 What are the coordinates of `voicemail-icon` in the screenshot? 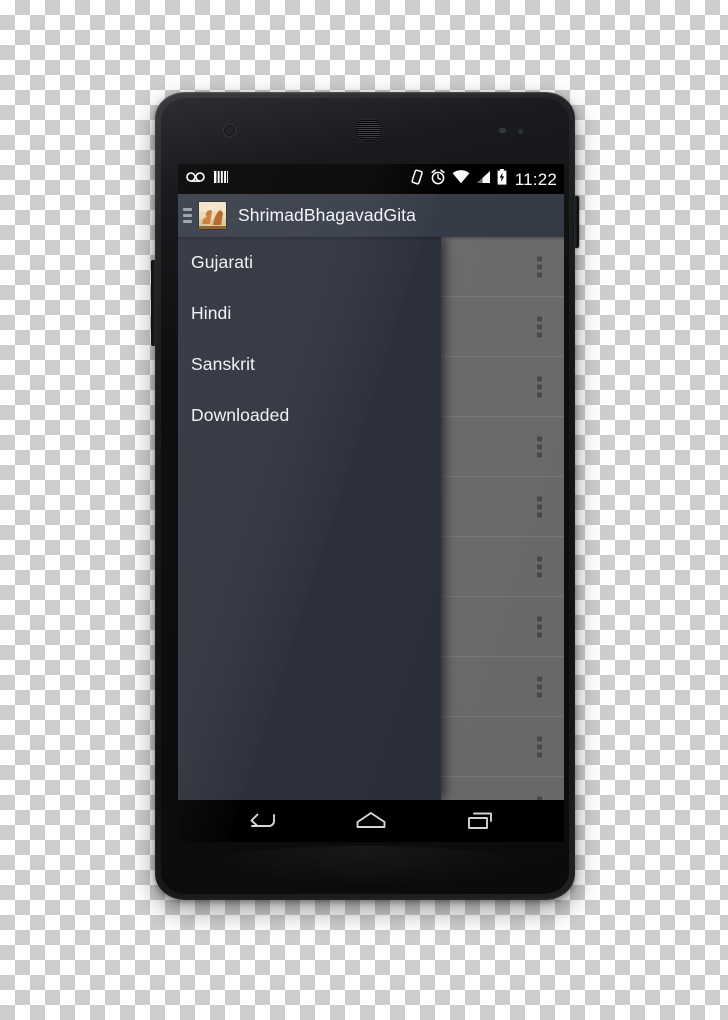 It's located at (196, 179).